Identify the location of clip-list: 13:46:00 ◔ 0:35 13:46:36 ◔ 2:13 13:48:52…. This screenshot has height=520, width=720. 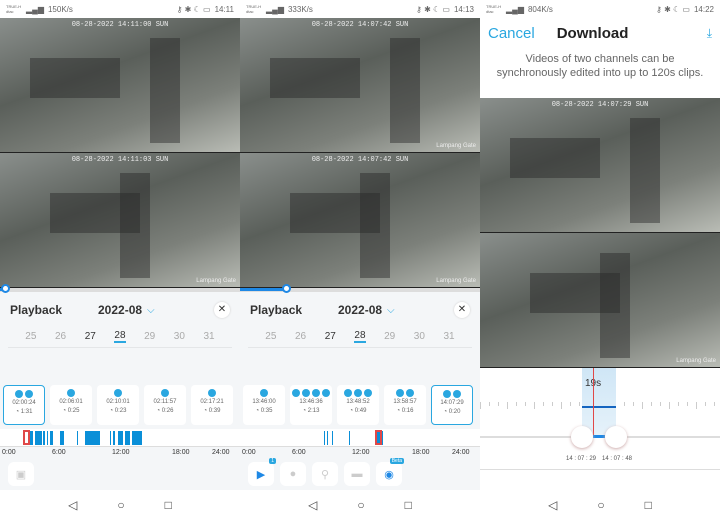
(360, 405).